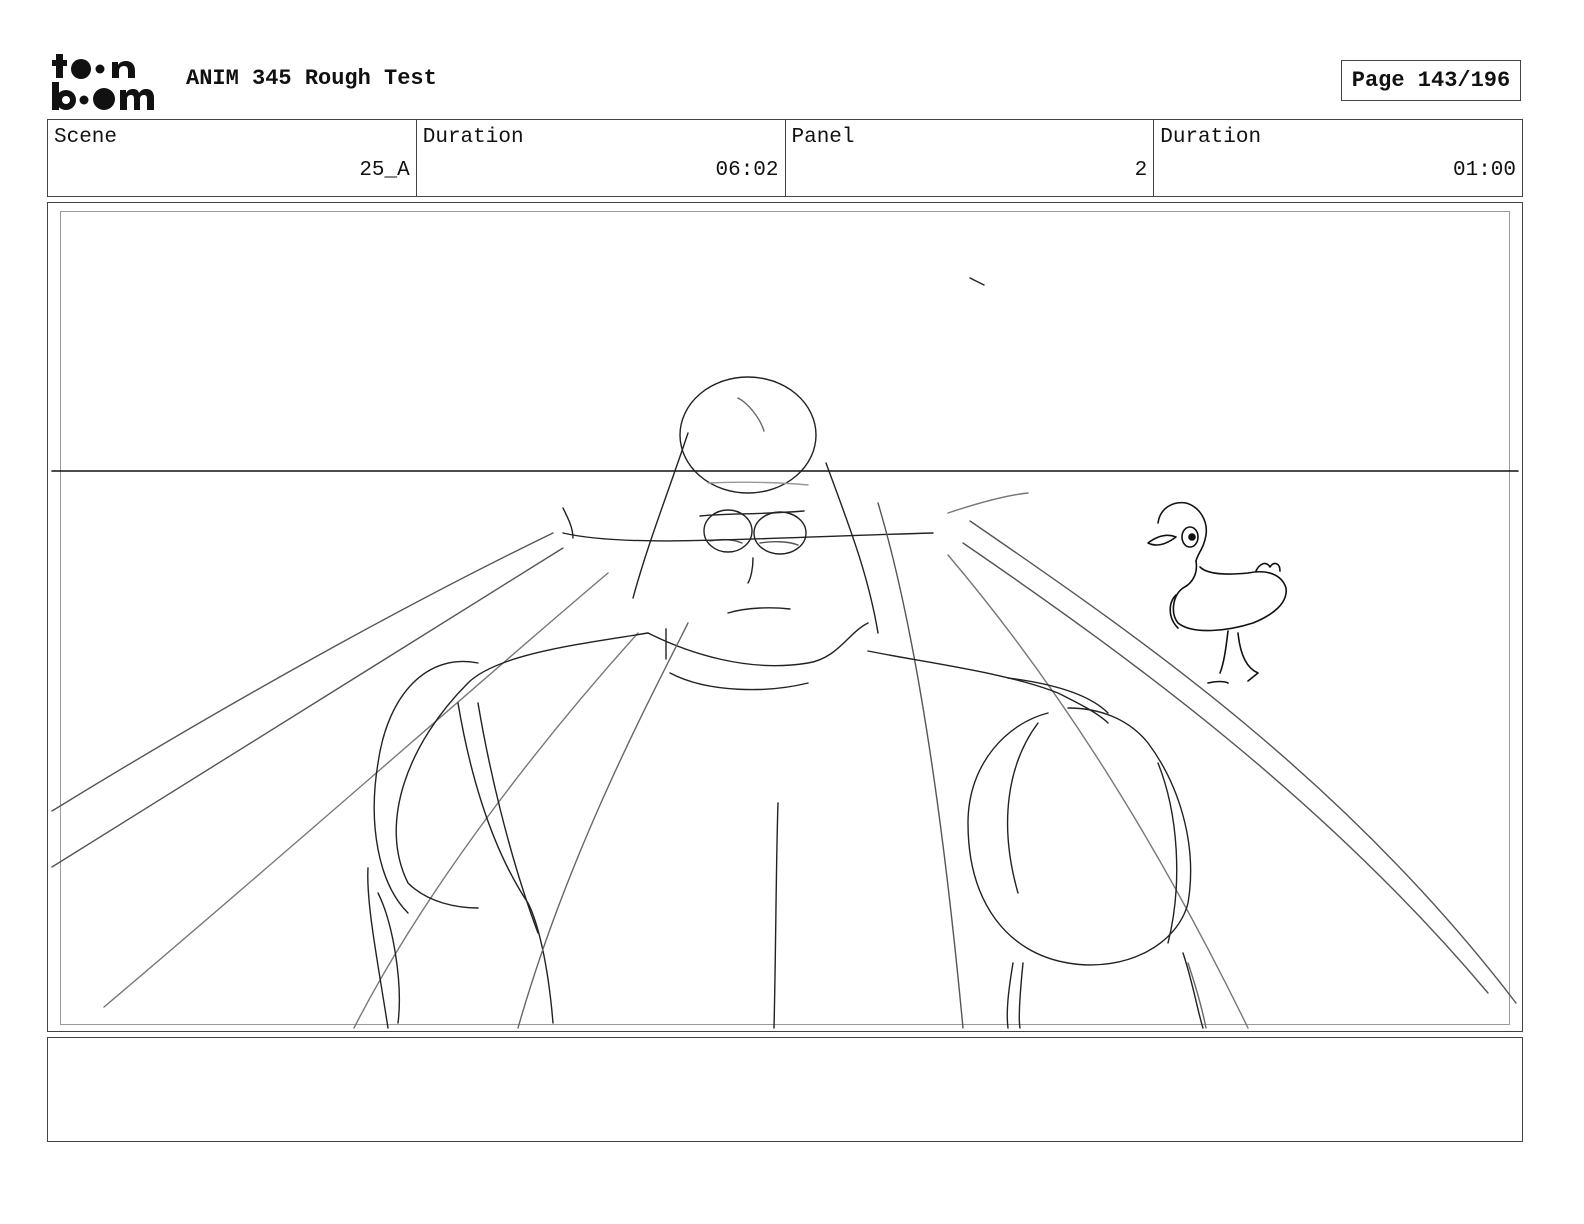 Image resolution: width=1584 pixels, height=1224 pixels. I want to click on scene-duration-value: 06:02, so click(747, 170).